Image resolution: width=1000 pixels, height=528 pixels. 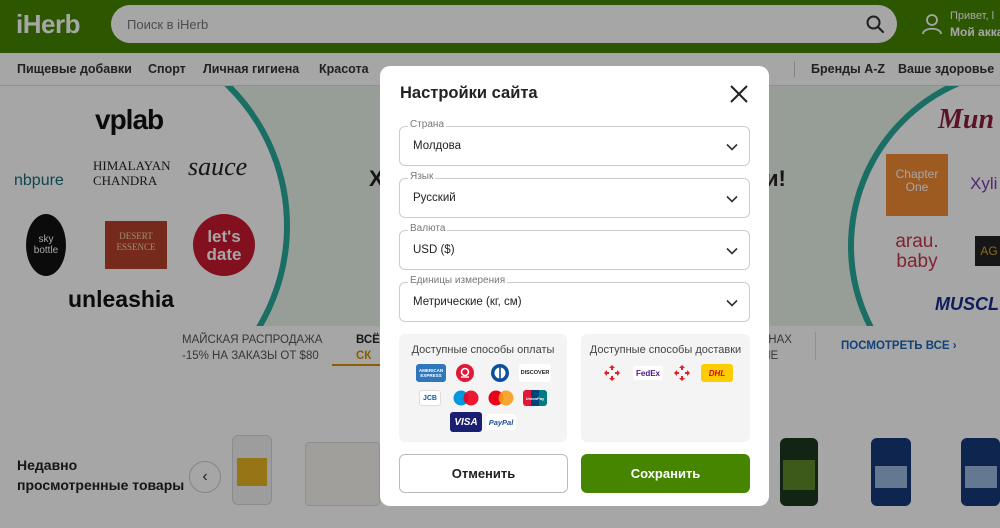 What do you see at coordinates (574, 194) in the screenshot?
I see `language-select: Язык Русский` at bounding box center [574, 194].